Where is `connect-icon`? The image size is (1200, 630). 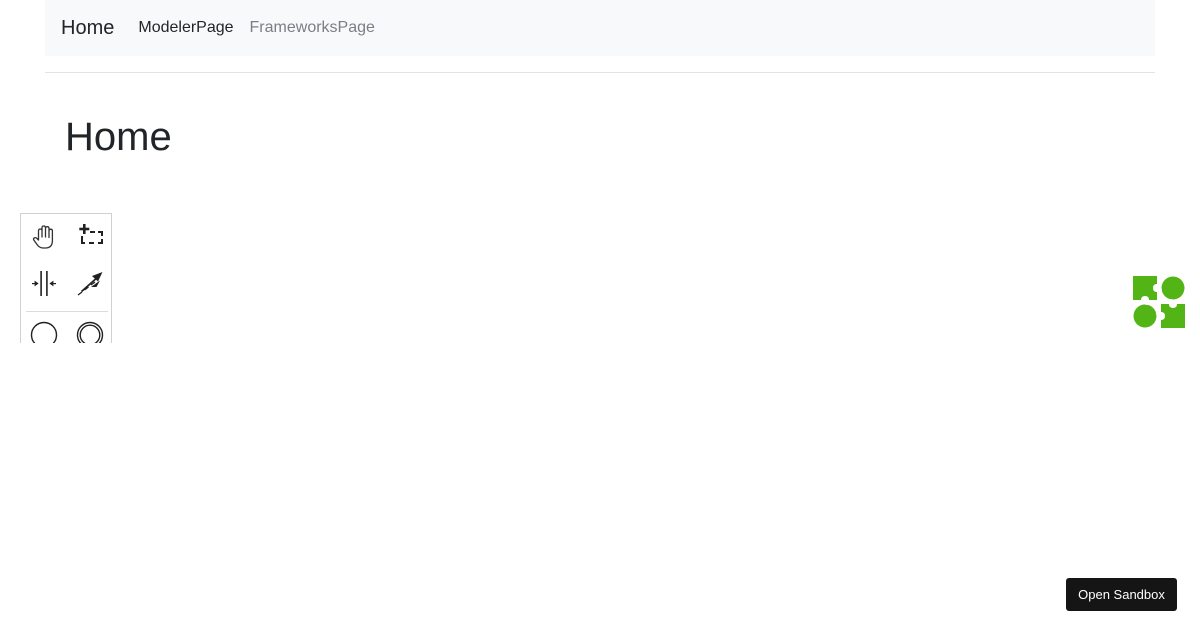 connect-icon is located at coordinates (90, 284).